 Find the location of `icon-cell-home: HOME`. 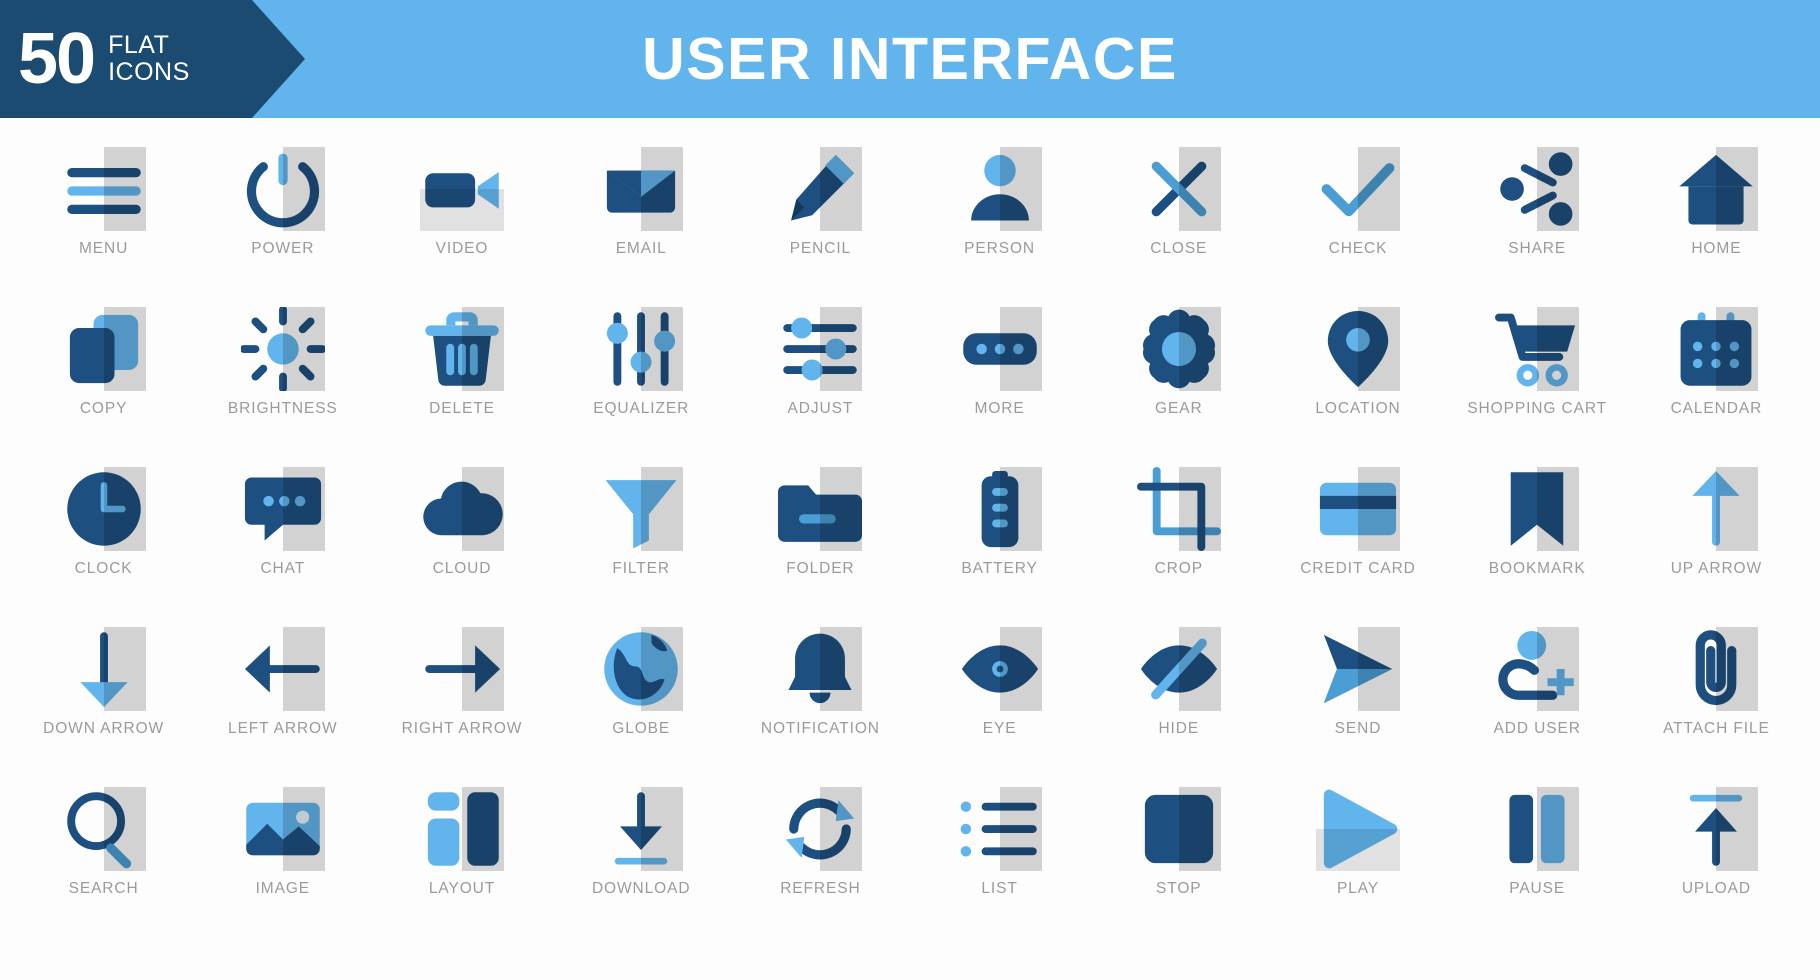

icon-cell-home: HOME is located at coordinates (1716, 210).